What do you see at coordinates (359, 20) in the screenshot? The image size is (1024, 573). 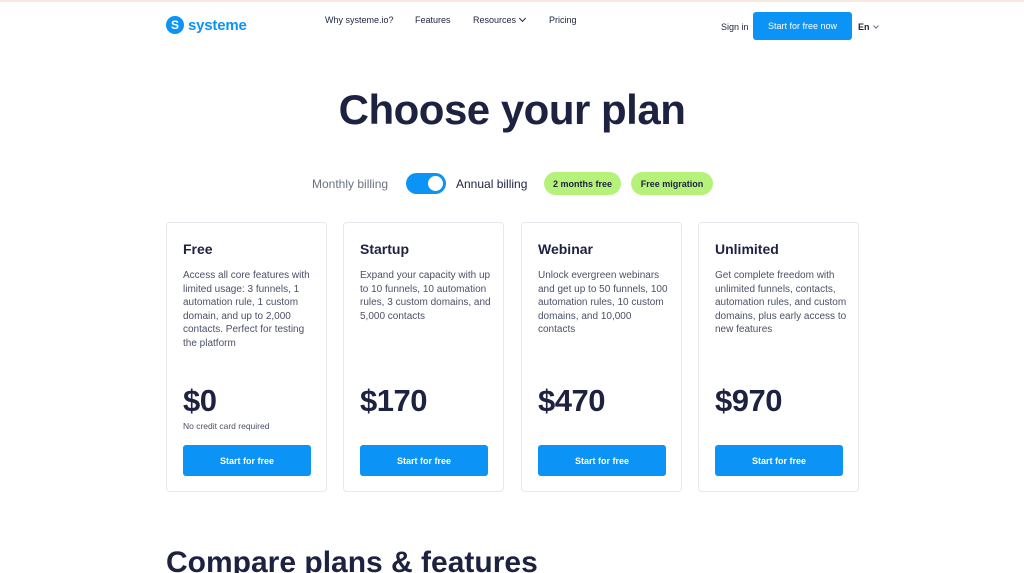 I see `nav-why-systeme: Why systeme.io?` at bounding box center [359, 20].